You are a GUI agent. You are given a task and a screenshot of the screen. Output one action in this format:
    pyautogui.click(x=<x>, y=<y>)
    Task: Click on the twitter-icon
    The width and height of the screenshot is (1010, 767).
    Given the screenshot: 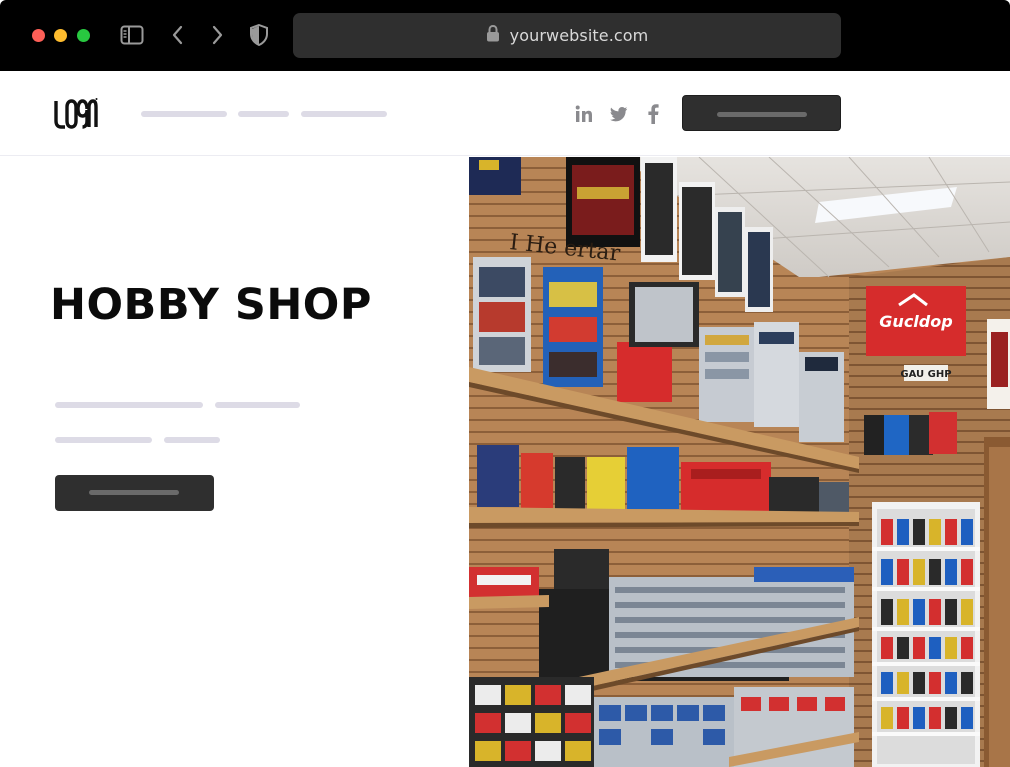 What is the action you would take?
    pyautogui.click(x=619, y=114)
    